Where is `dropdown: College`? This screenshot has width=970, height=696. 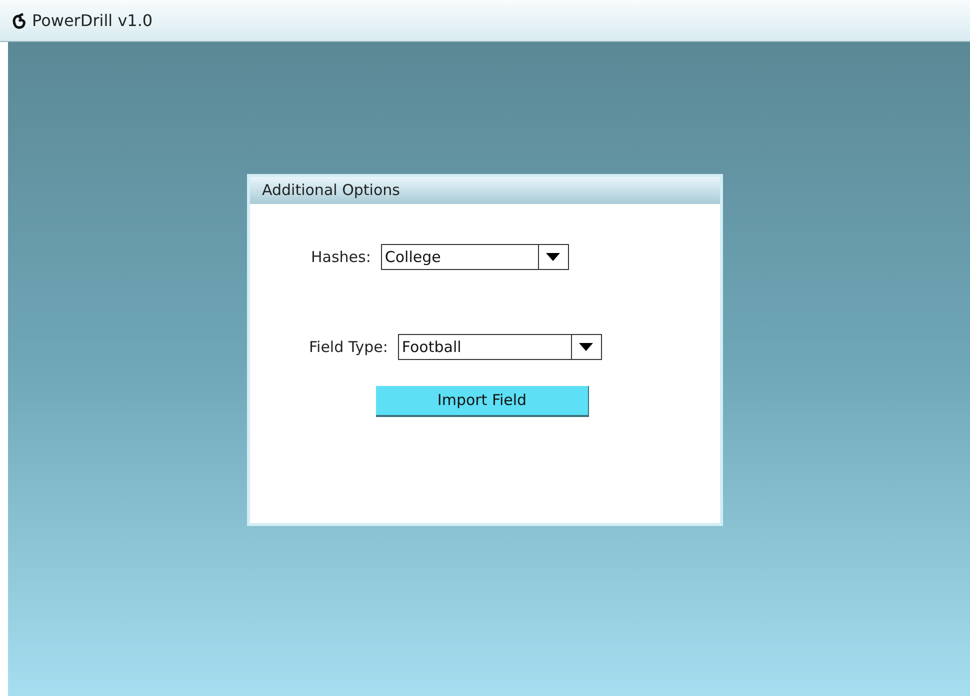 dropdown: College is located at coordinates (474, 257).